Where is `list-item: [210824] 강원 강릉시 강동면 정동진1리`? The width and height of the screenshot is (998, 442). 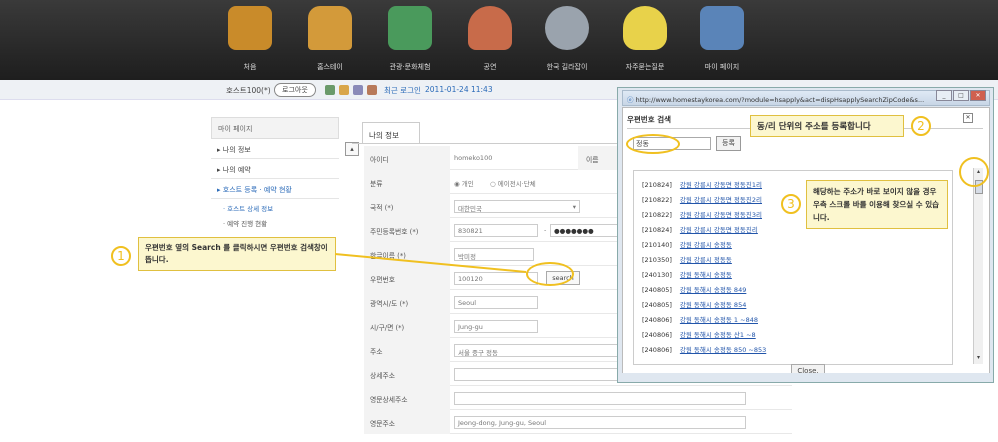 list-item: [210824] 강원 강릉시 강동면 정동진1리 is located at coordinates (702, 184).